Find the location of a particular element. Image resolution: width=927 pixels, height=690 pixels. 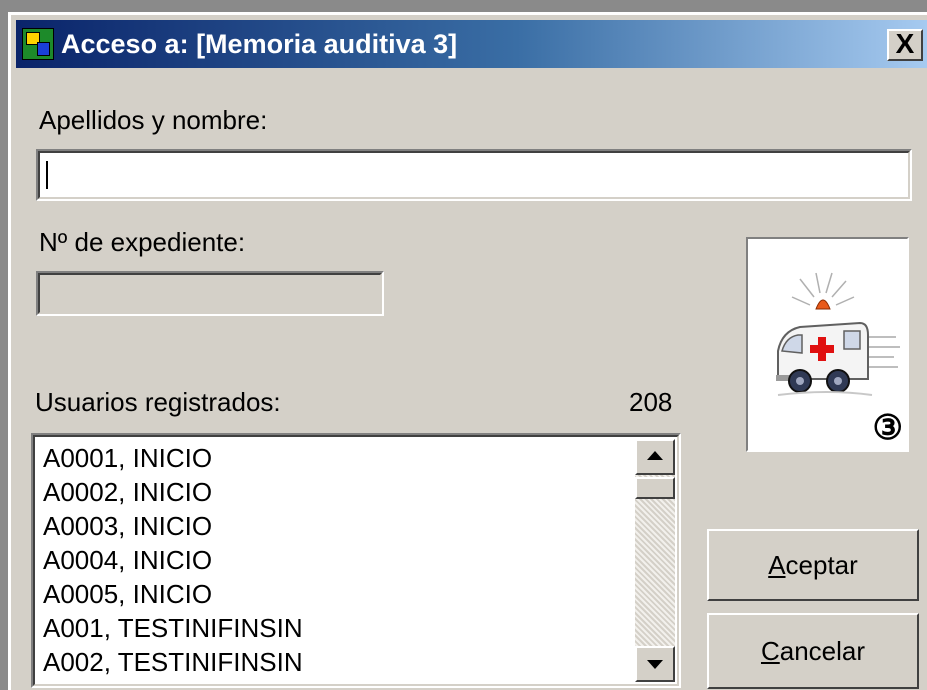

accept-button: Aceptar is located at coordinates (813, 565).